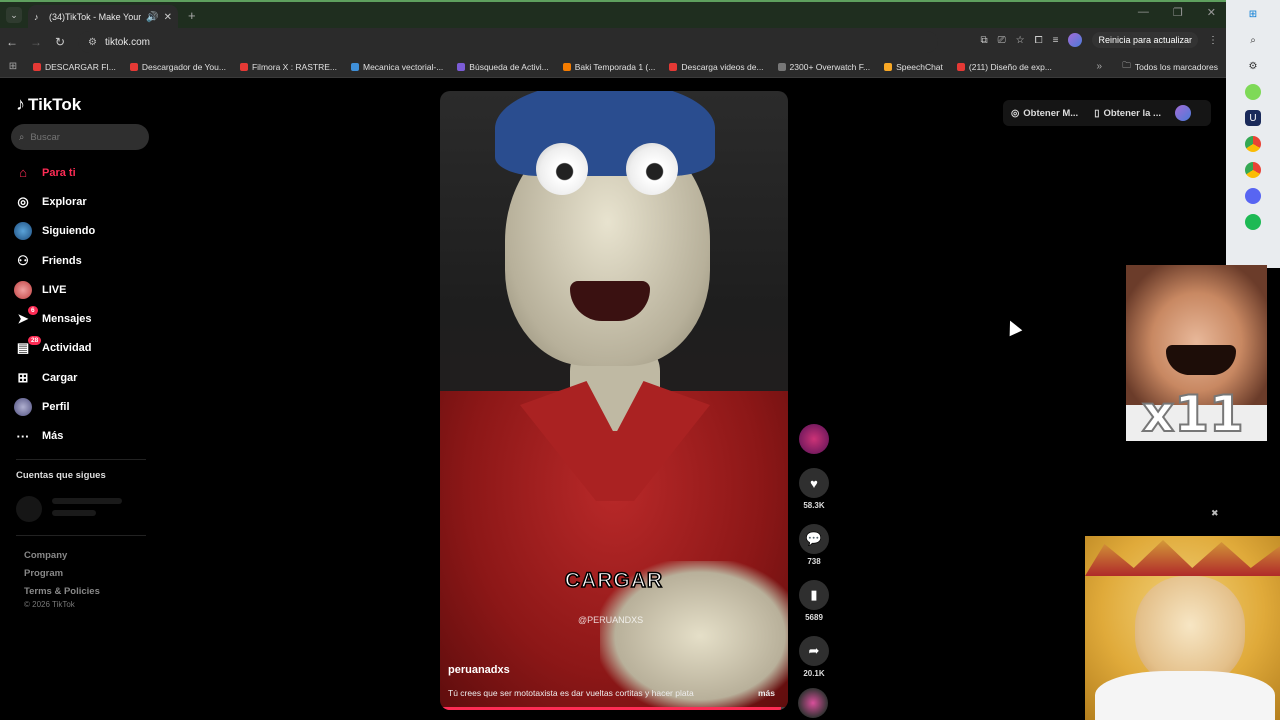 The image size is (1280, 720). Describe the element at coordinates (62, 260) in the screenshot. I see `sidebar-item-label: Friends` at that location.